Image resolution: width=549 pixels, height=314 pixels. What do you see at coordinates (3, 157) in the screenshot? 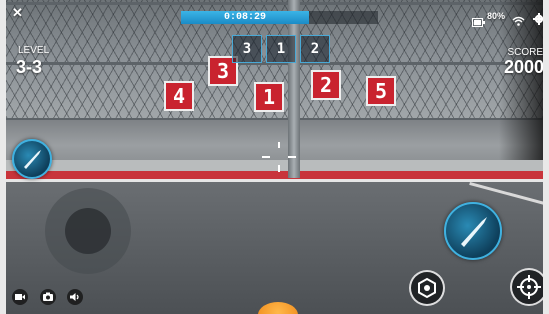
I see `frame-left-edge` at bounding box center [3, 157].